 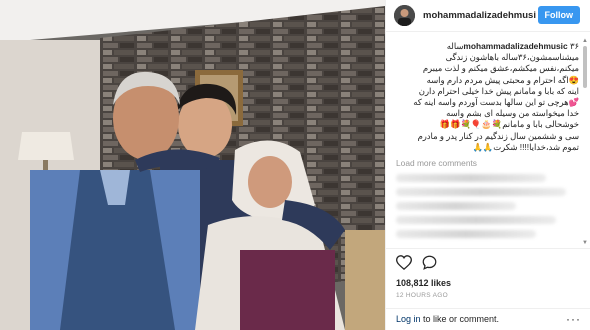 I want to click on caption-username: mohammadalizadehmusic, so click(x=515, y=46).